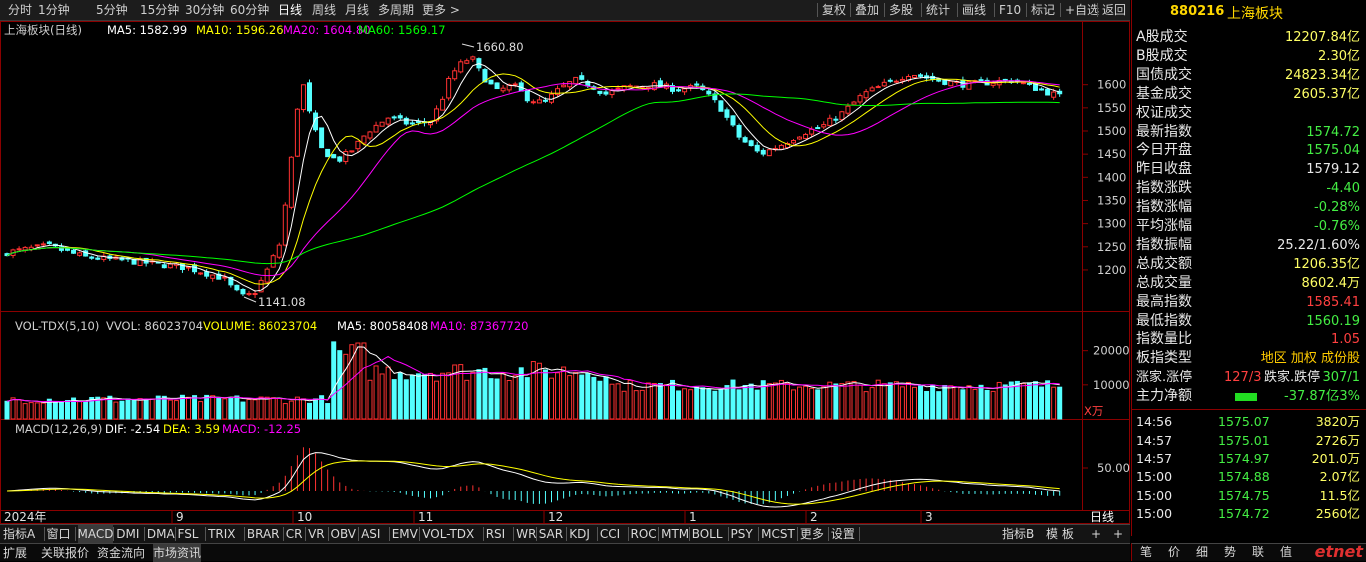 The width and height of the screenshot is (1366, 562). What do you see at coordinates (610, 534) in the screenshot?
I see `indicator-tab: CCI` at bounding box center [610, 534].